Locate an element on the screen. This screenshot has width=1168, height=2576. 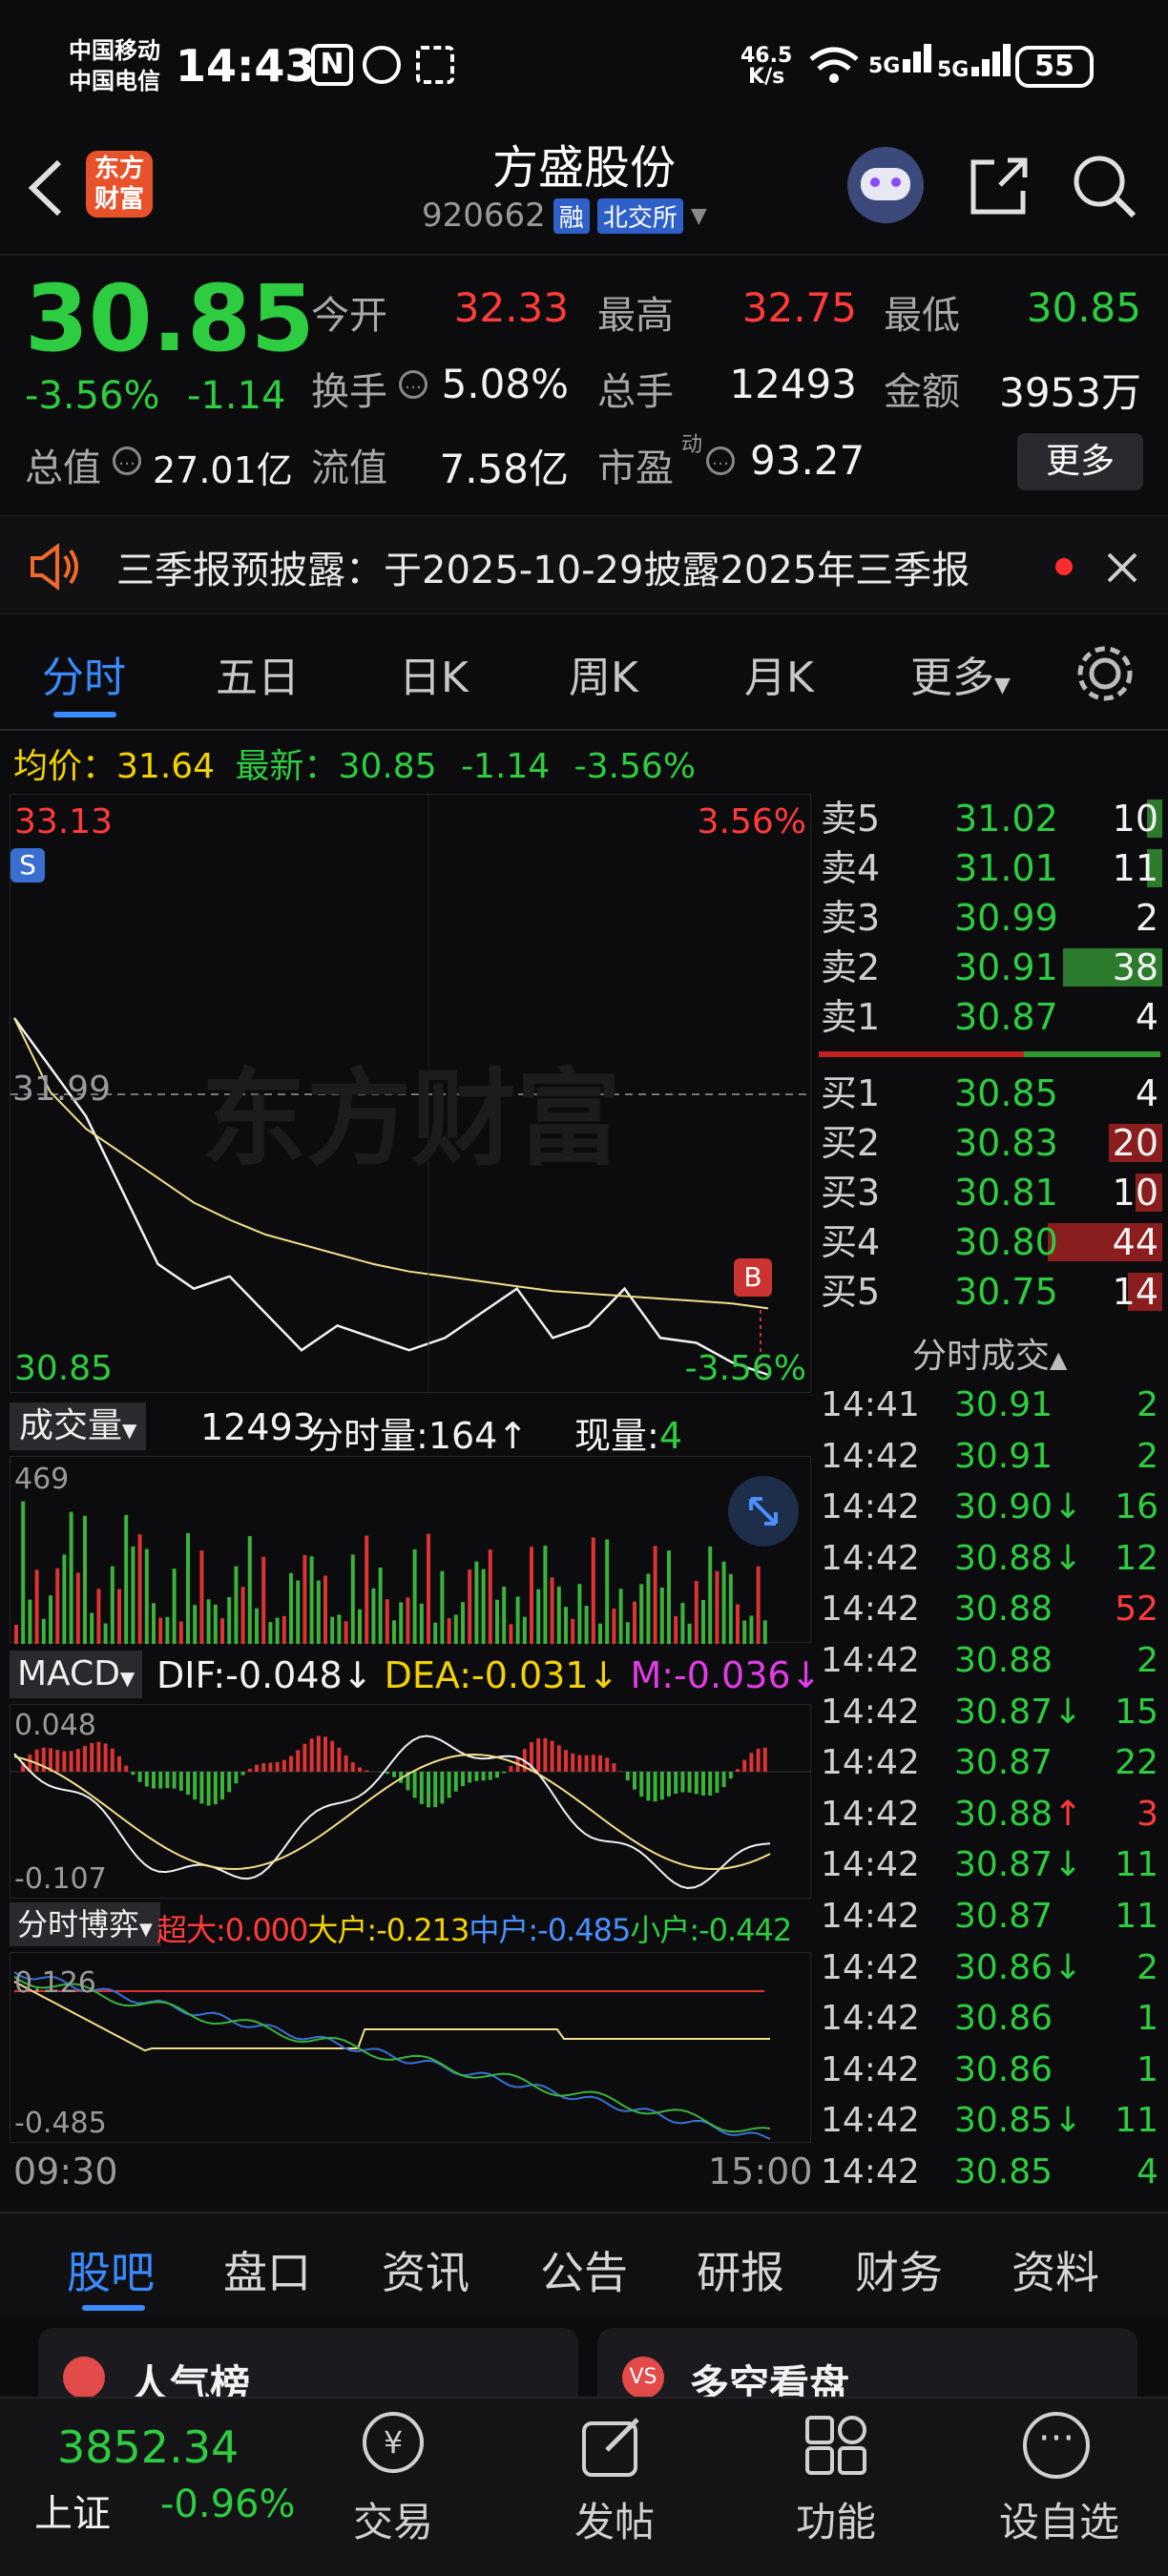
info-tabs: 股吧 盘口 资讯 公告 研报 财务 资料 is located at coordinates (584, 2264).